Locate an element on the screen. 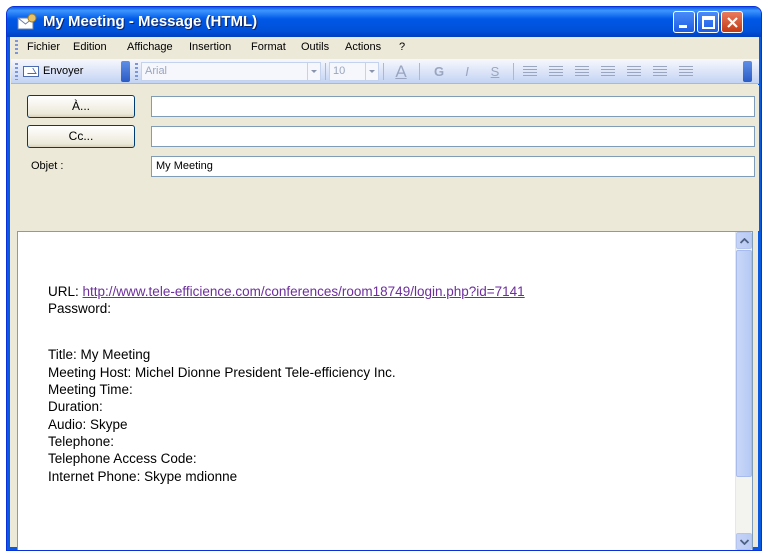  vertical-scrollbar is located at coordinates (743, 391).